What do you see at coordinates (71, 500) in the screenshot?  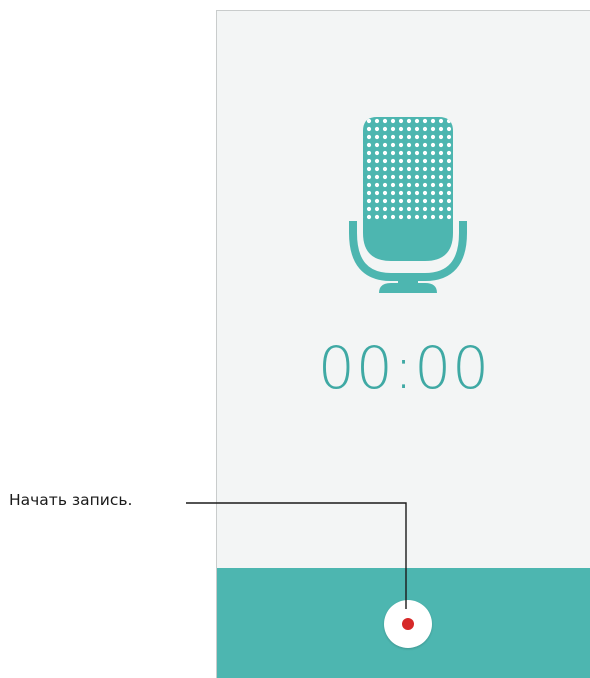 I see `callout-start-recording: Начать запись.` at bounding box center [71, 500].